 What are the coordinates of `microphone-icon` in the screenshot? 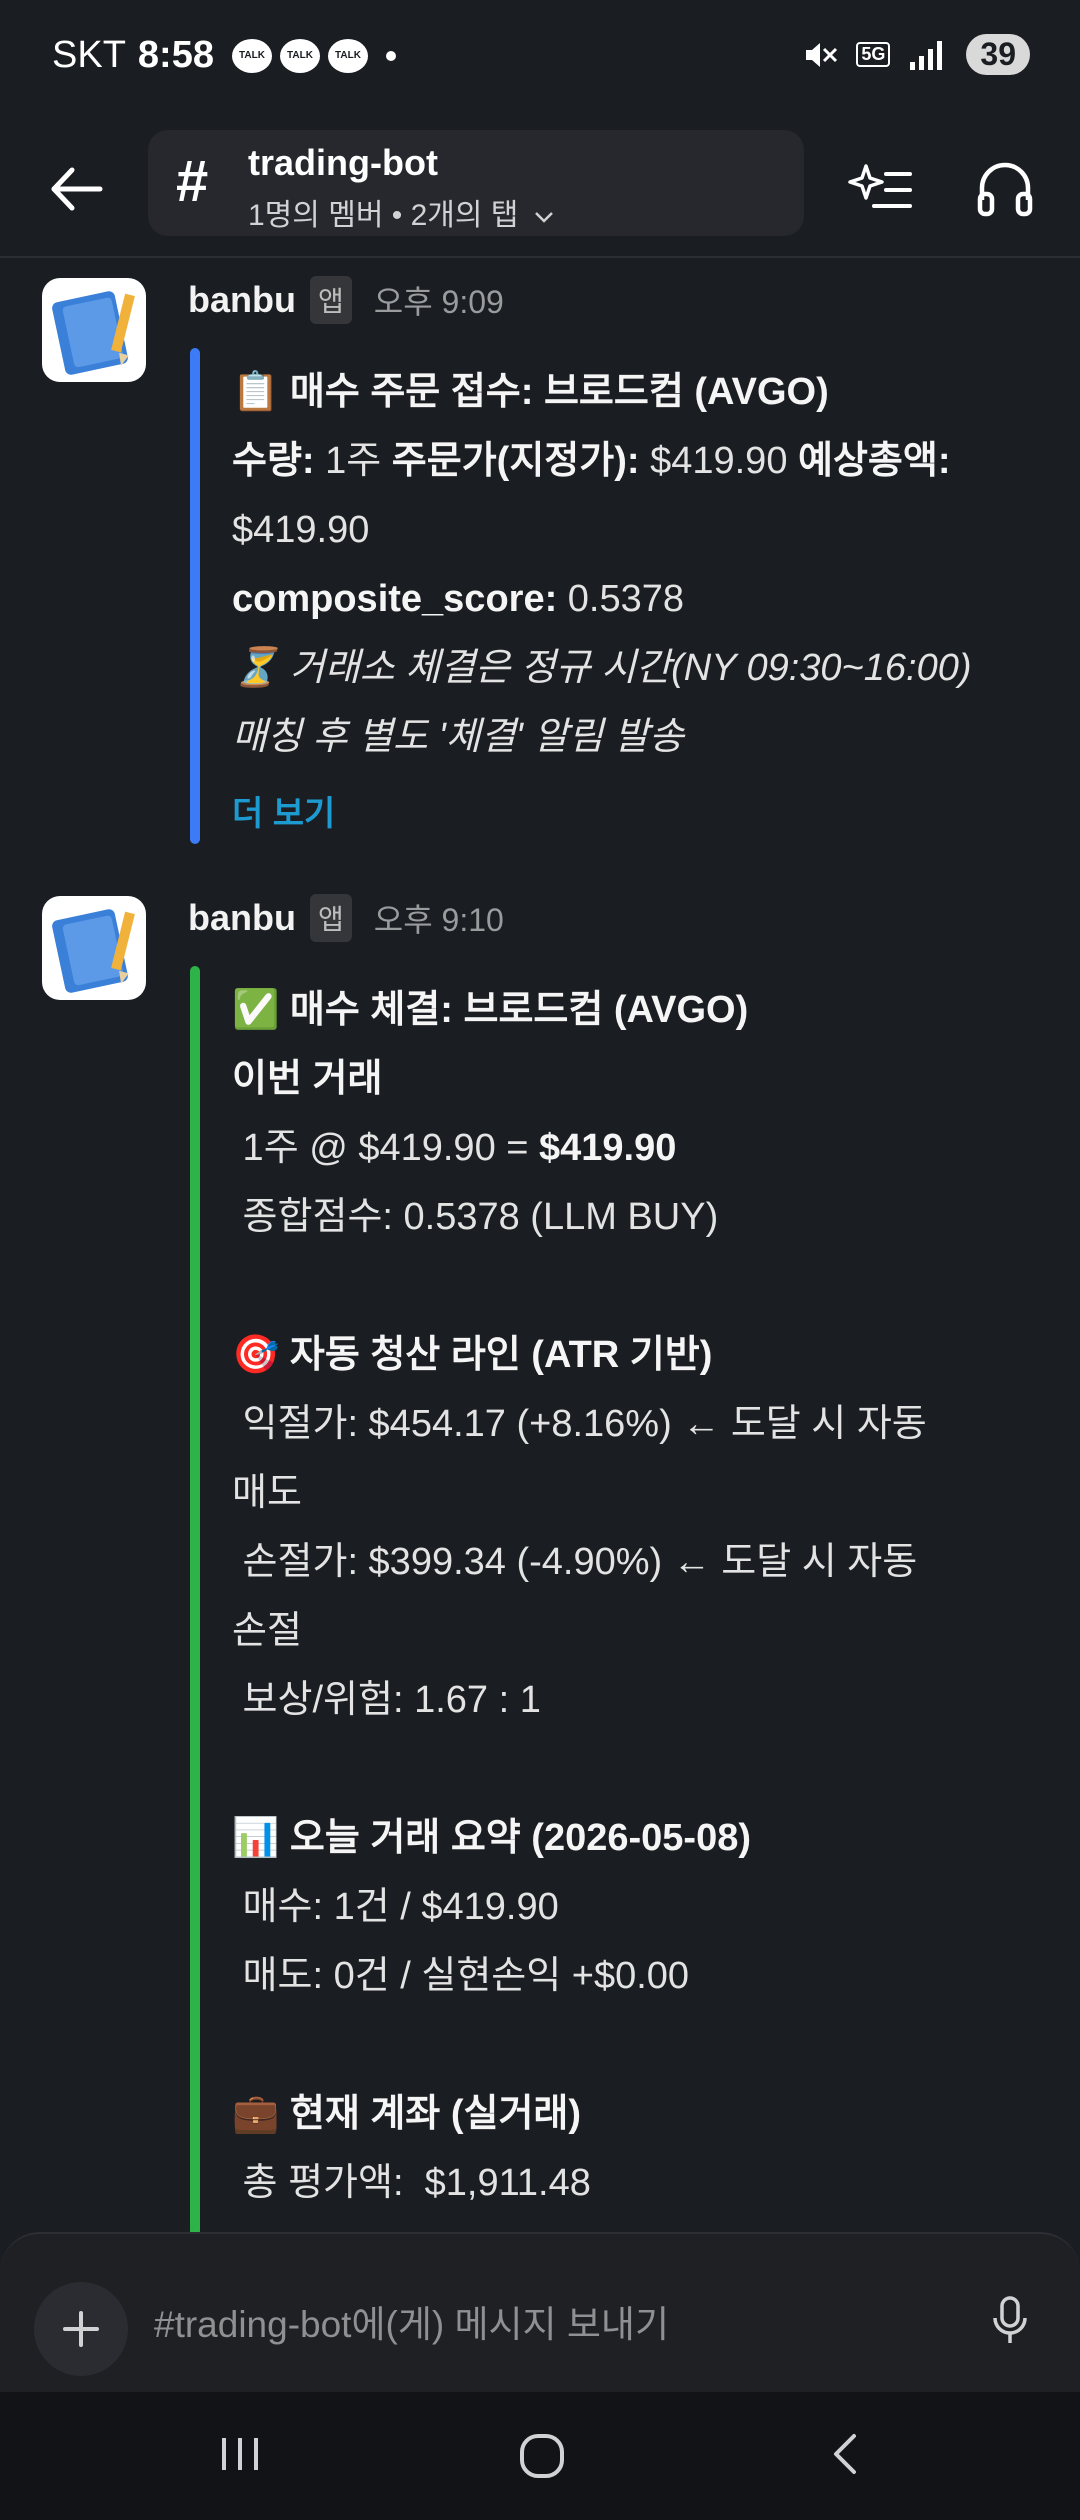 It's located at (1010, 2321).